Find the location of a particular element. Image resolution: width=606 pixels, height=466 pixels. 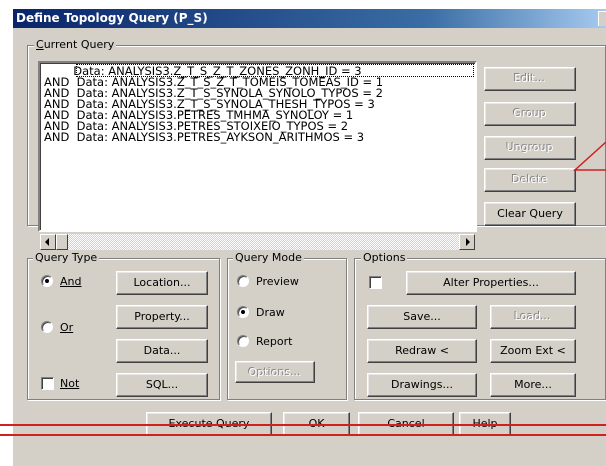

window-title: Define Topology Query (P_S) is located at coordinates (112, 18).